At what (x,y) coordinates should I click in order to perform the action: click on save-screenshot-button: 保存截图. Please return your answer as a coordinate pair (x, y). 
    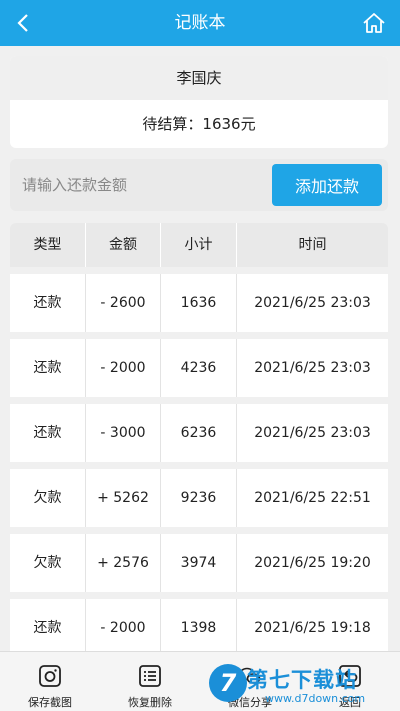
    Looking at the image, I should click on (50, 681).